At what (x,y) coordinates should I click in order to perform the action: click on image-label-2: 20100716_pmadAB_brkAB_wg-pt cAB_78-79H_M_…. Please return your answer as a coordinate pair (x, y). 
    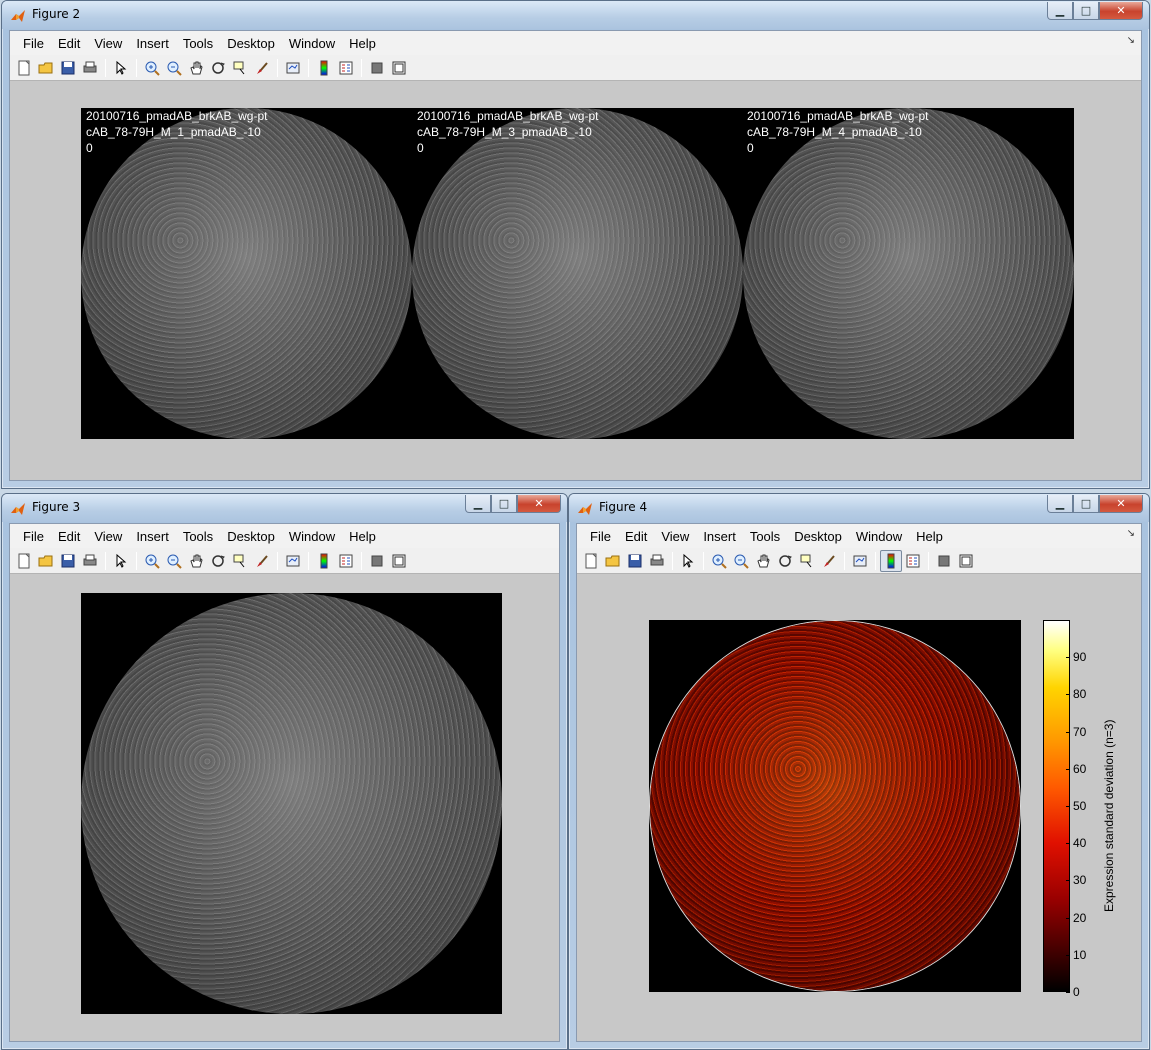
    Looking at the image, I should click on (508, 132).